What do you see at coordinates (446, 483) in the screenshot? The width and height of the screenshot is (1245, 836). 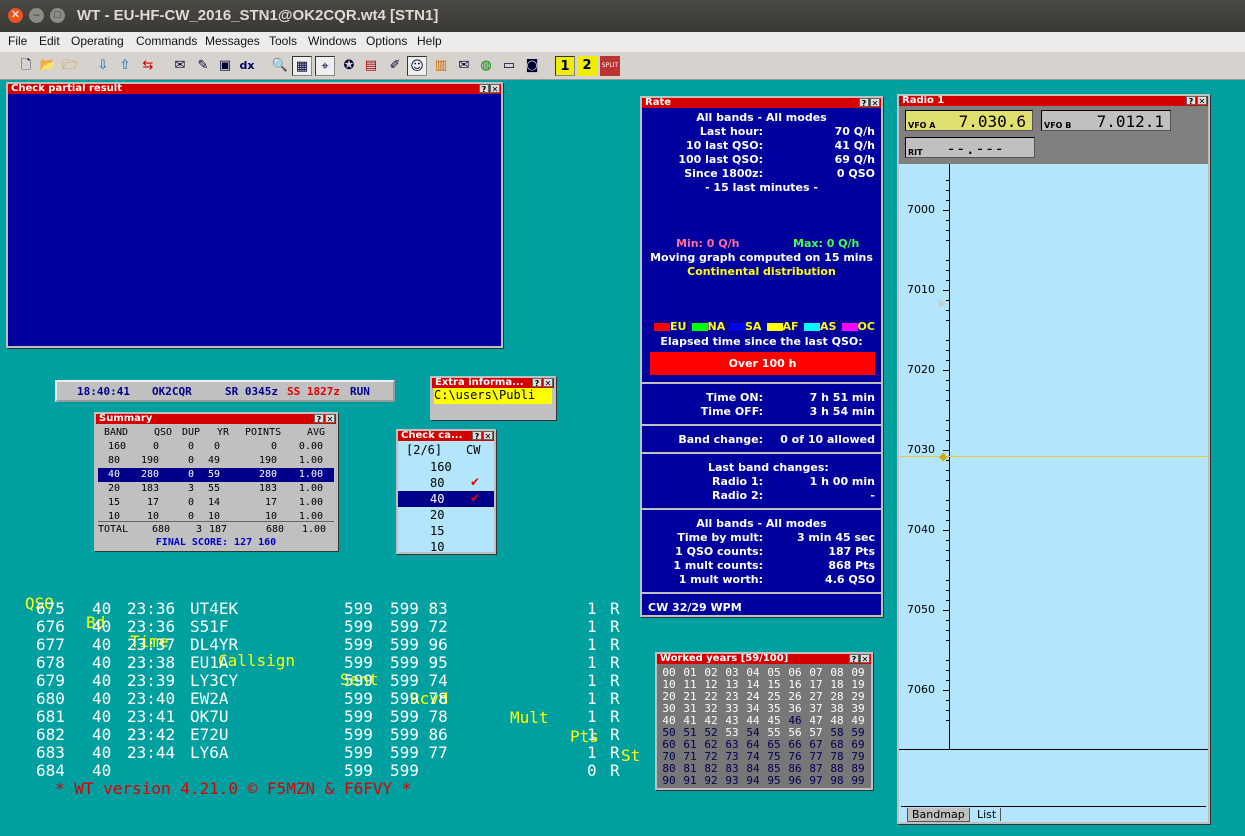 I see `check-call-row: 80 ✔` at bounding box center [446, 483].